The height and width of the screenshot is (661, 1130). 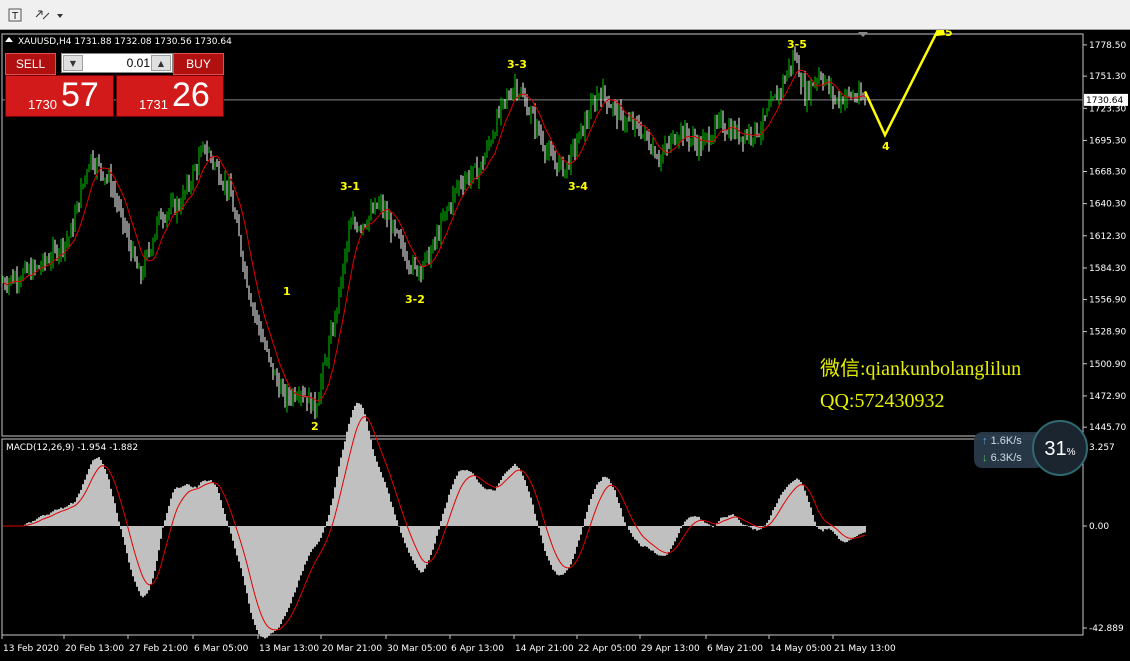 I want to click on one-click-panel: SELL ▼ 0.01 ▲ BUY 1730 57 1731 26, so click(x=114, y=85).